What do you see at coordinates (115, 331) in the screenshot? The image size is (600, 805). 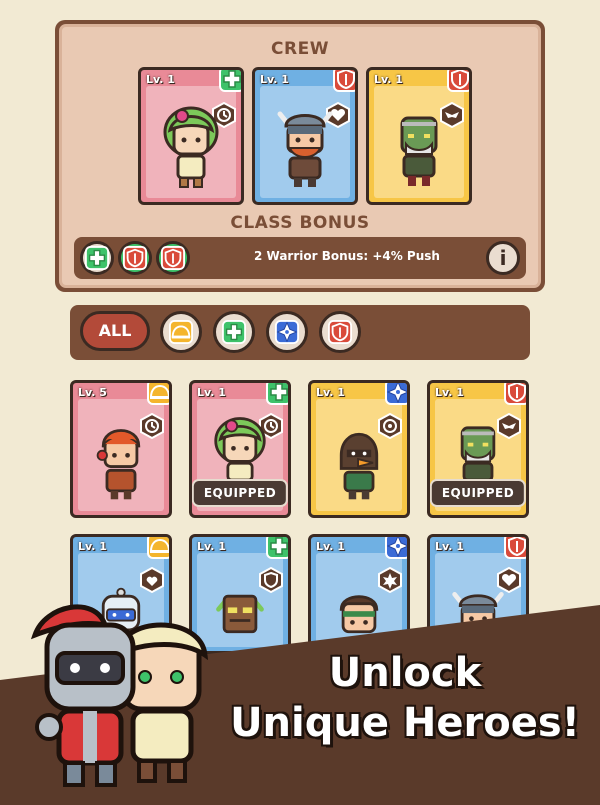 I see `filter-all-button: ALL` at bounding box center [115, 331].